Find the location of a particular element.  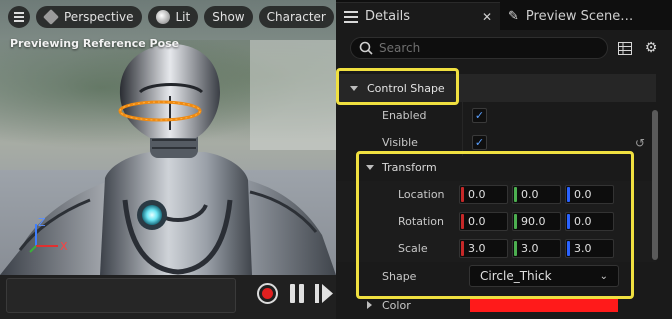

viewport-menu-button is located at coordinates (19, 17).